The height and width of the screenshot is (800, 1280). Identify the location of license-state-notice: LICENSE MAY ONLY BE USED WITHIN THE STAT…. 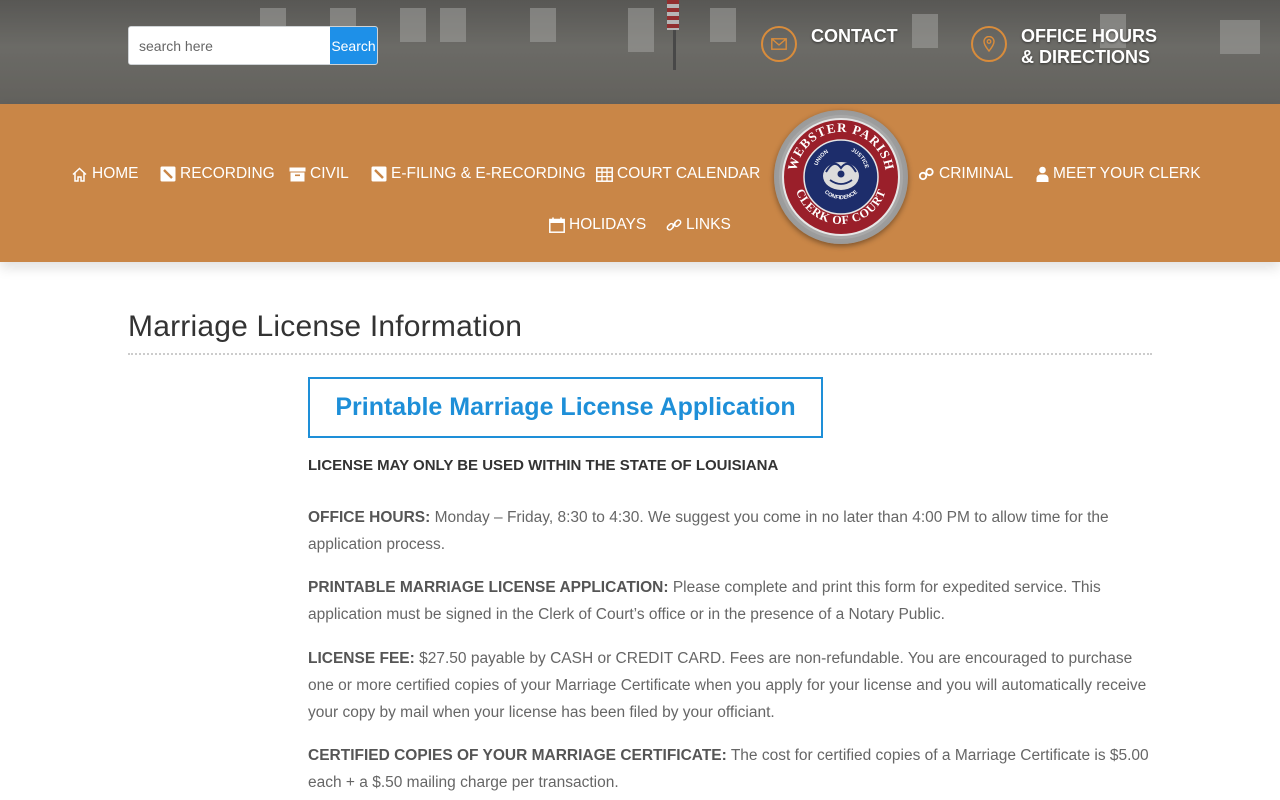
(543, 465).